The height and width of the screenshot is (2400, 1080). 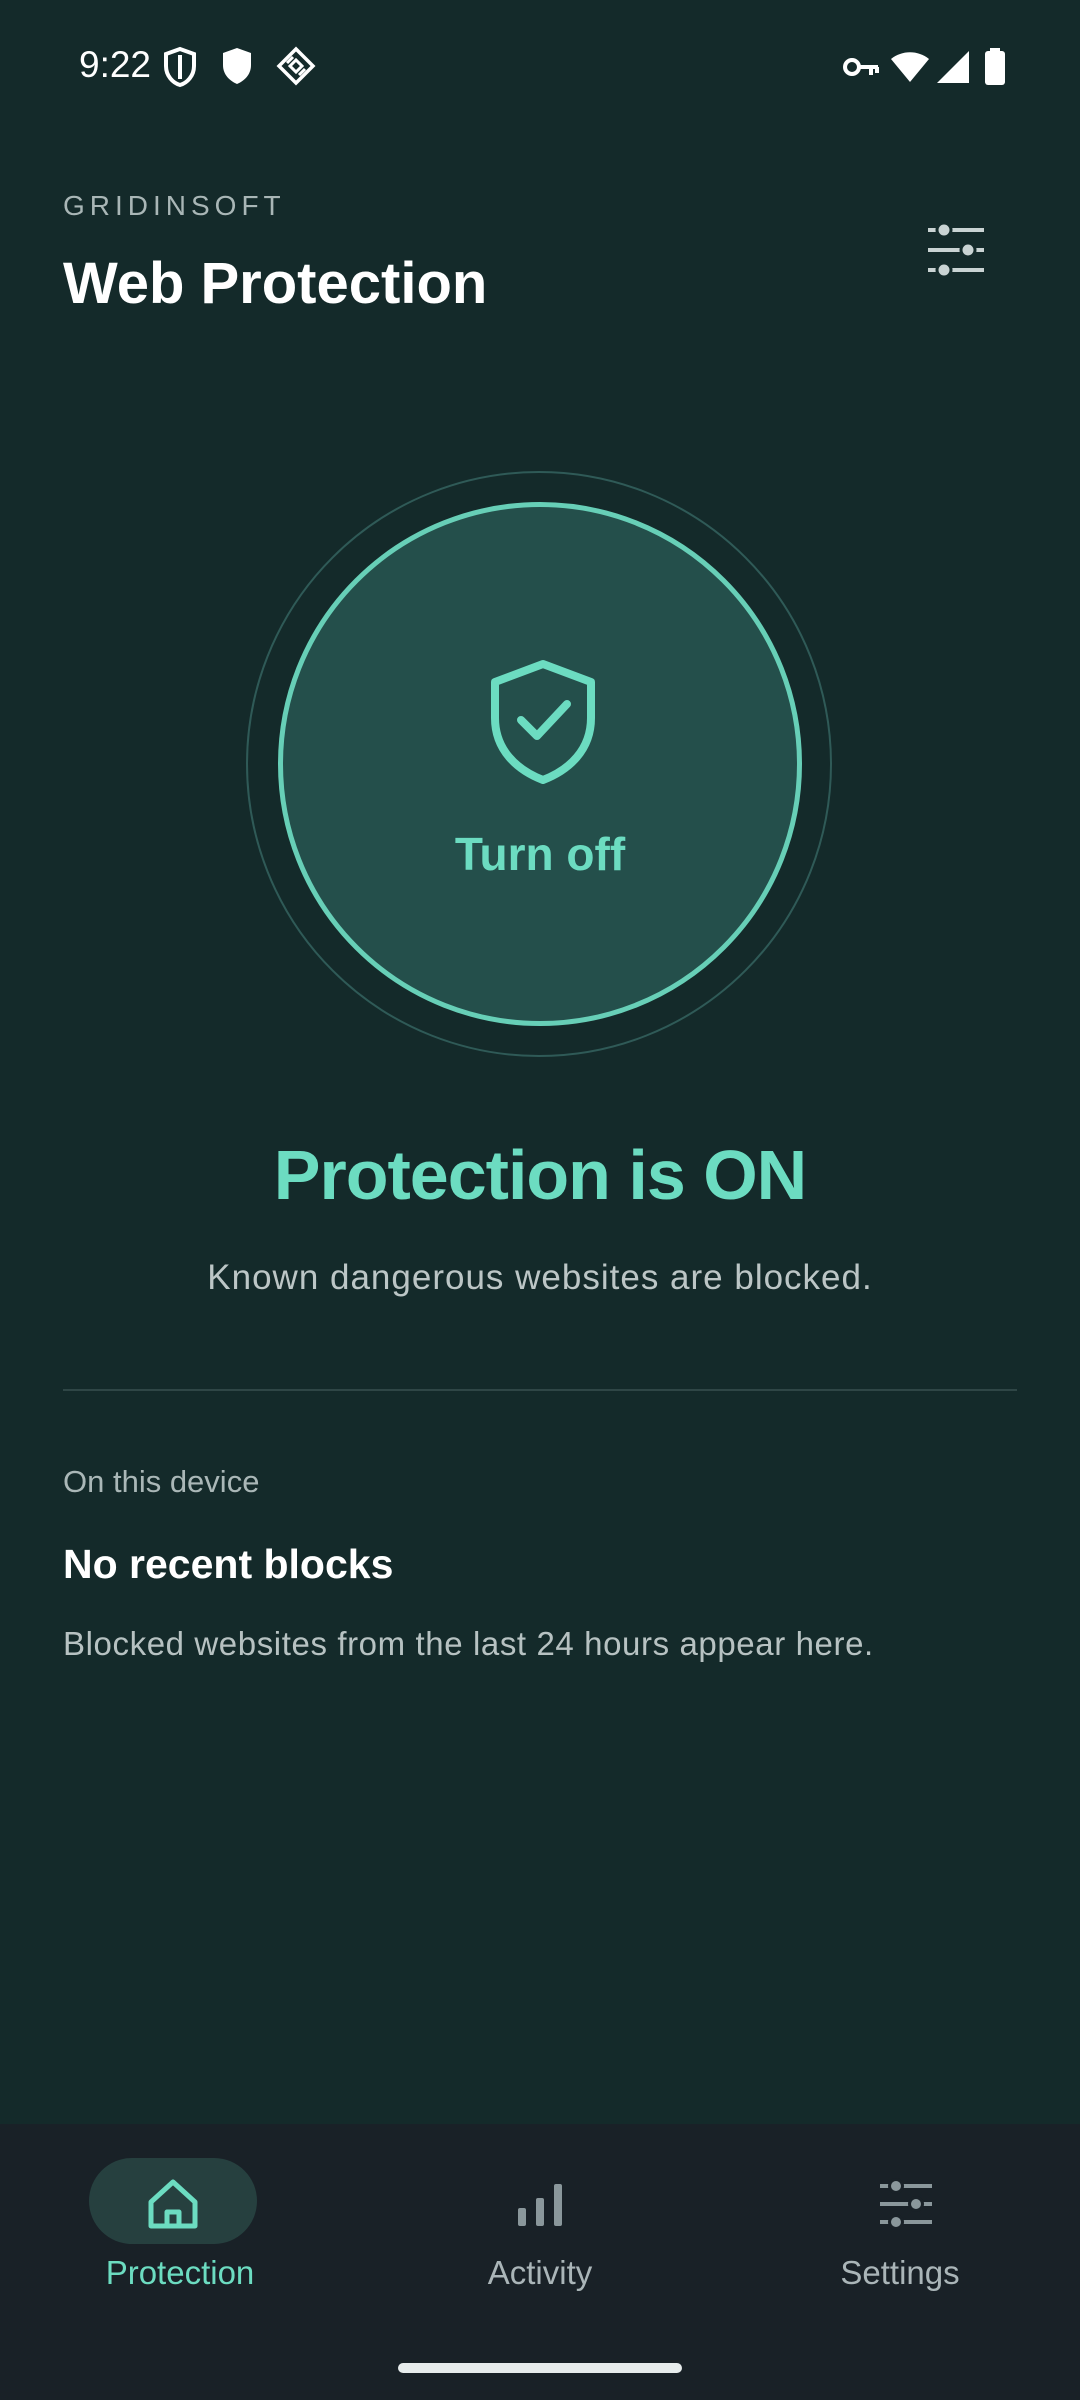 I want to click on nav-item-settings: Settings, so click(x=900, y=2224).